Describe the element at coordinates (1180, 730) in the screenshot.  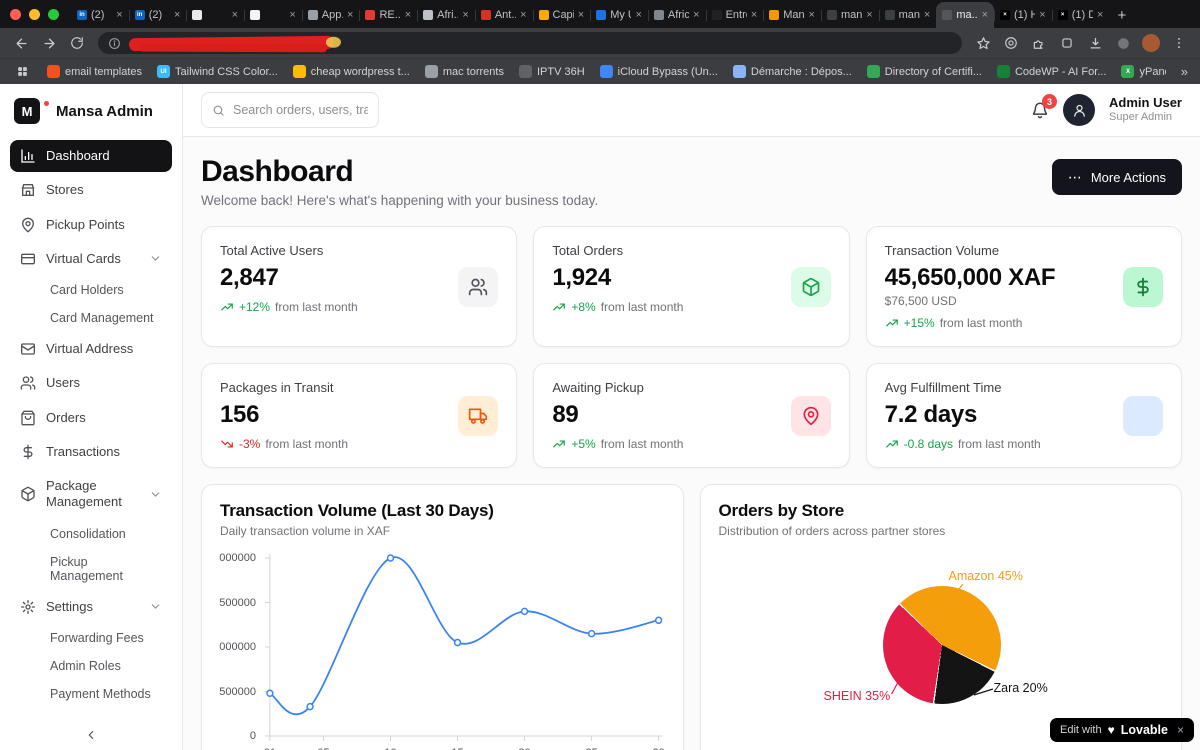
I see `close-icon: ×` at that location.